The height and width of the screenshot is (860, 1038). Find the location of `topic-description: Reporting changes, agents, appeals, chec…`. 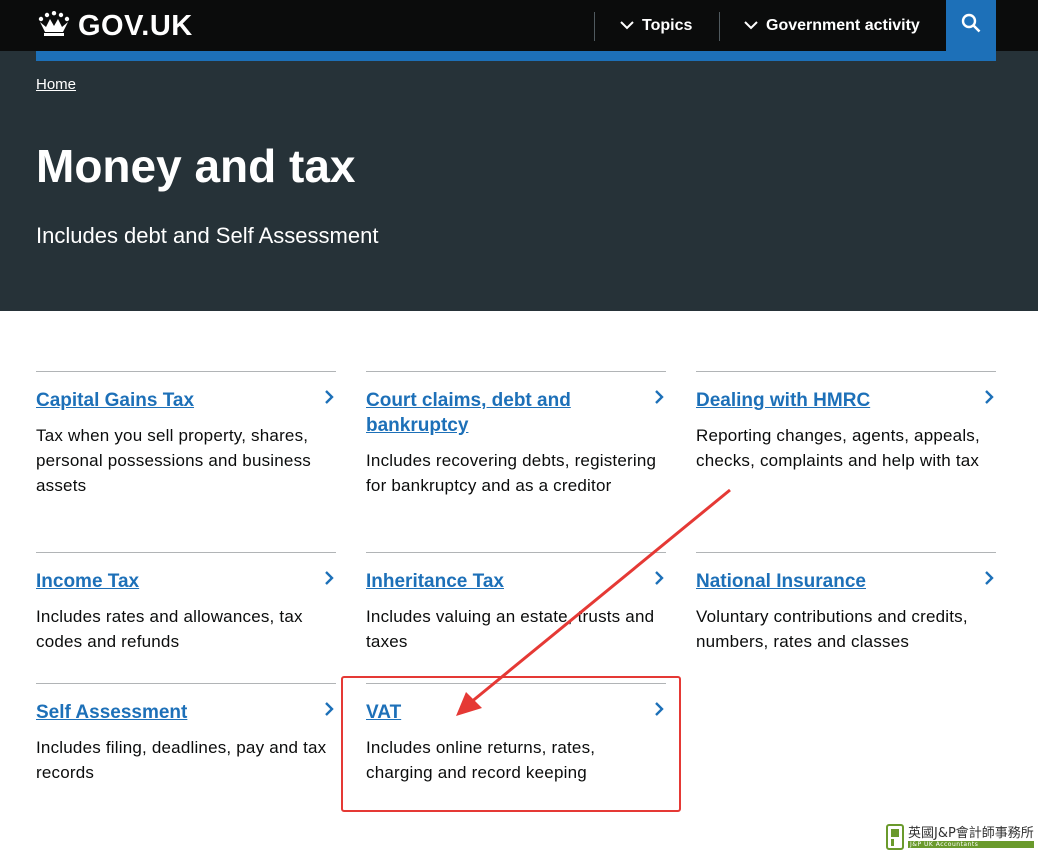

topic-description: Reporting changes, agents, appeals, chec… is located at coordinates (838, 448).